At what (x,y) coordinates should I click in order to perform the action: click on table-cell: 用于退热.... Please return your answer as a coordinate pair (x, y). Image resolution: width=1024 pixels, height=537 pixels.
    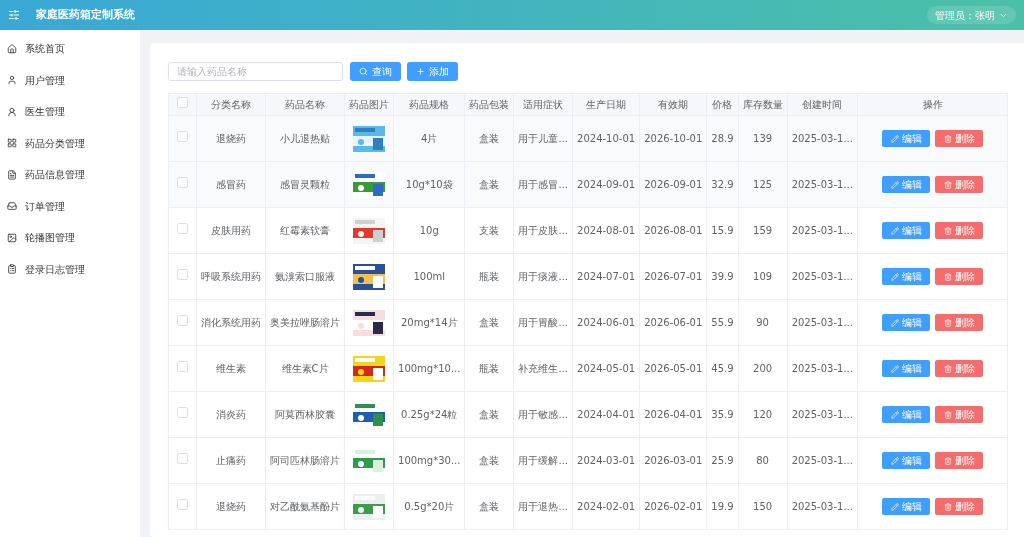
    Looking at the image, I should click on (543, 506).